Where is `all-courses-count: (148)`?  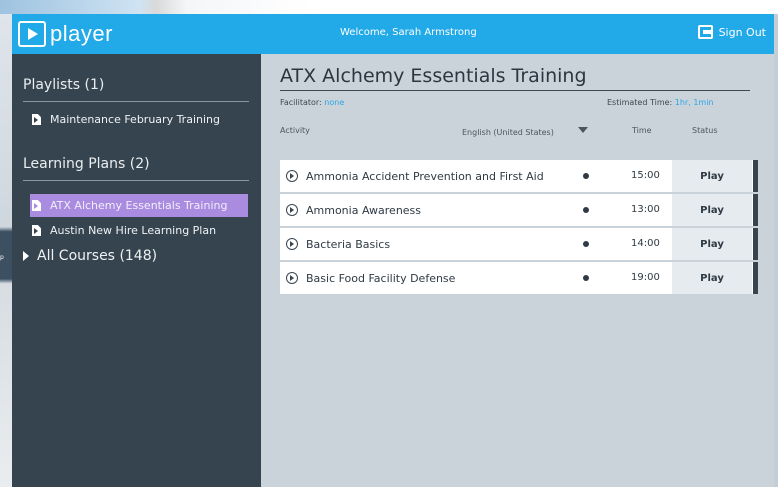 all-courses-count: (148) is located at coordinates (138, 256).